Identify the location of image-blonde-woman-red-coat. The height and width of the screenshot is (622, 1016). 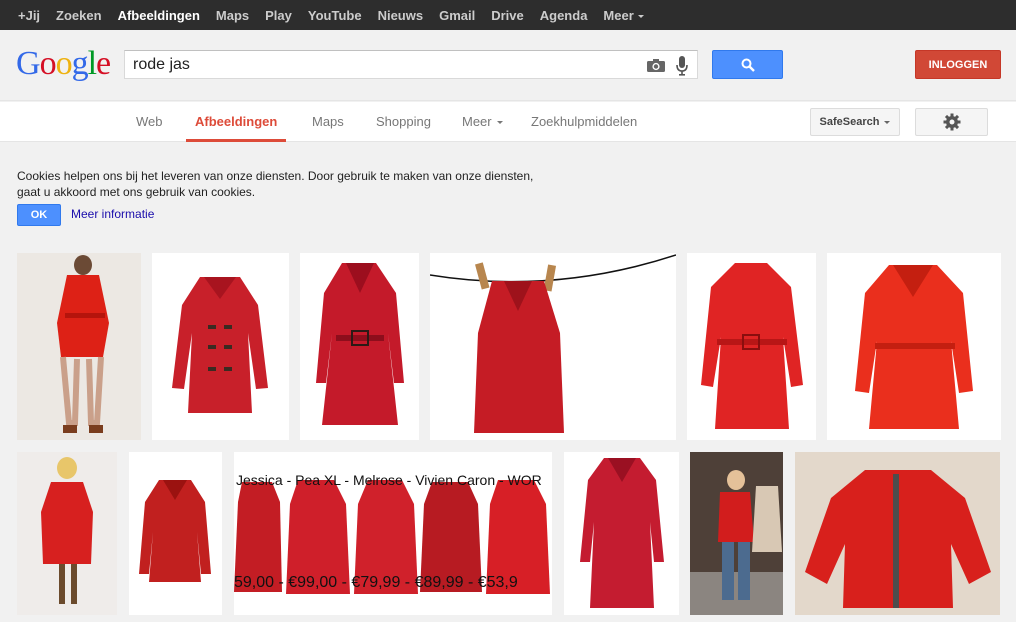
(67, 533).